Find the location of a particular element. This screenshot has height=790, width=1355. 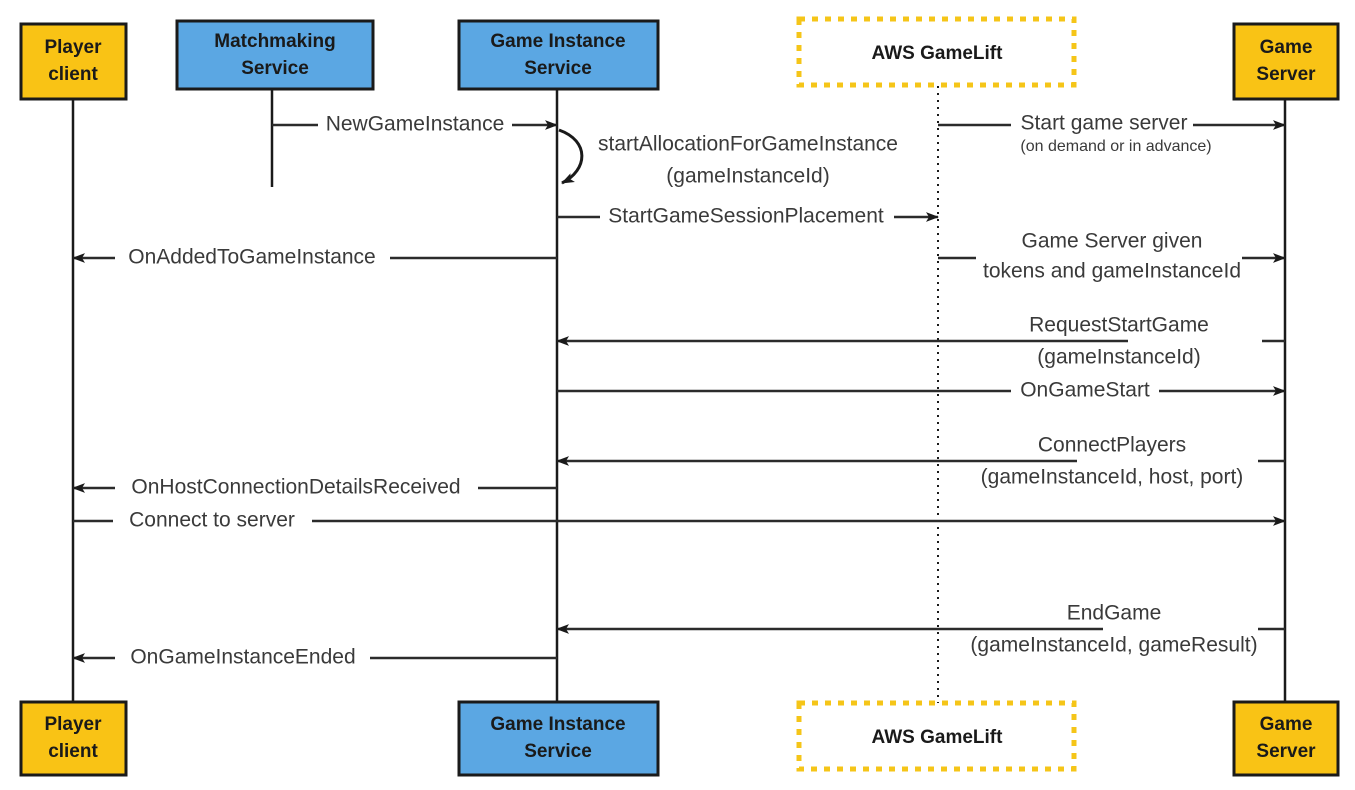

message-label: StartGameSessionPlacement is located at coordinates (746, 216).